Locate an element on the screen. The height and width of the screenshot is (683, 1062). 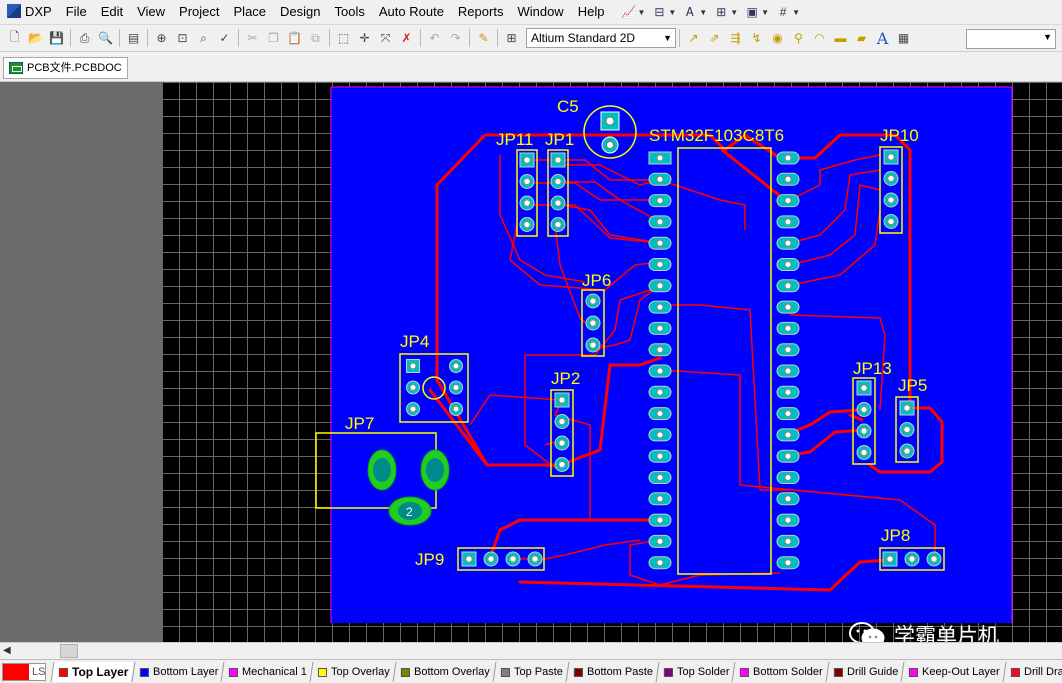
zoom-filter-icon: ✓ is located at coordinates (224, 38).